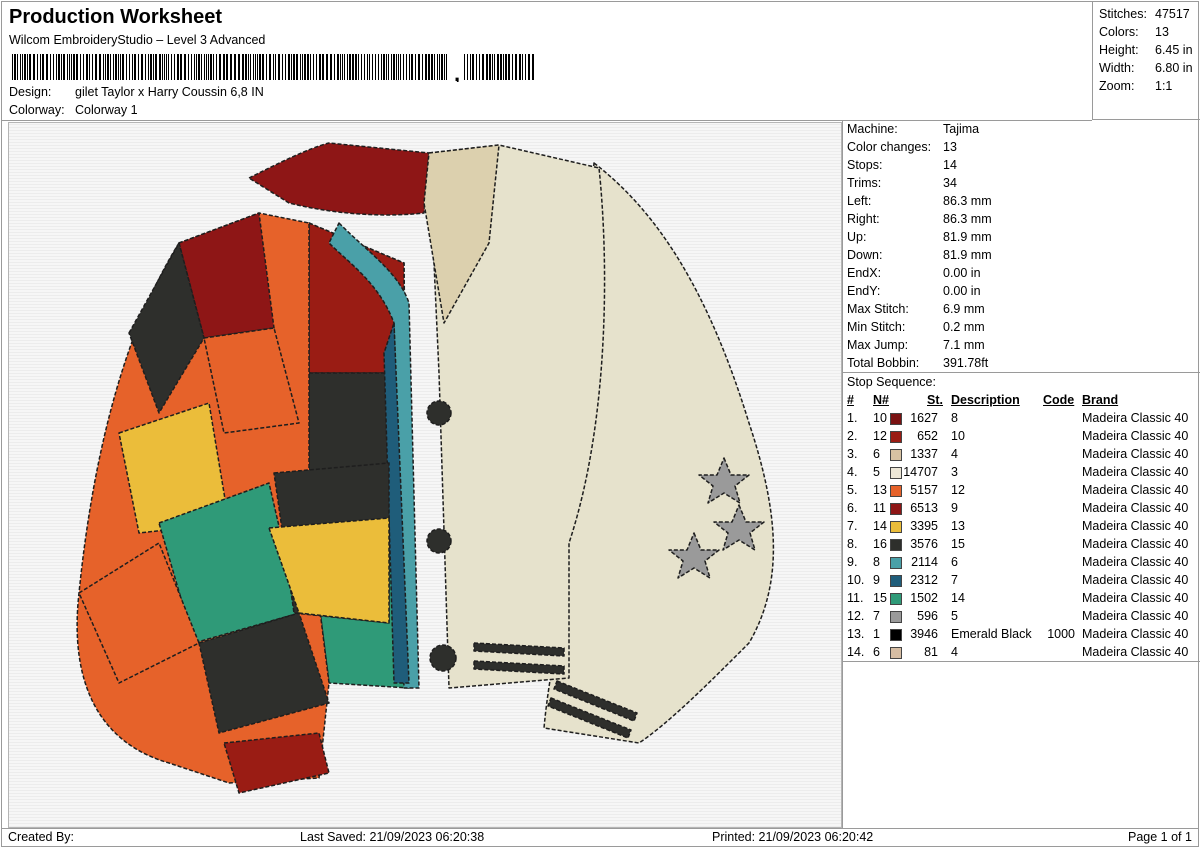  Describe the element at coordinates (876, 580) in the screenshot. I see `stop-cell-n: 9` at that location.